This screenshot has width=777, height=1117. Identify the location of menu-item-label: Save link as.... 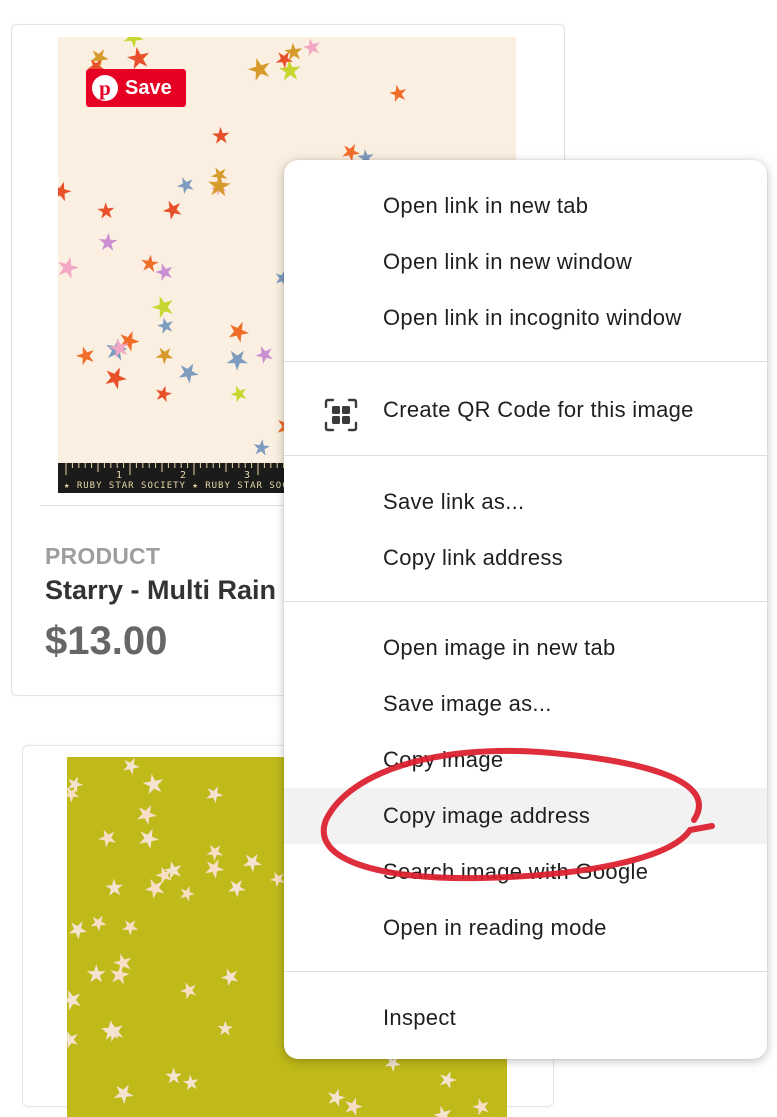
(454, 501).